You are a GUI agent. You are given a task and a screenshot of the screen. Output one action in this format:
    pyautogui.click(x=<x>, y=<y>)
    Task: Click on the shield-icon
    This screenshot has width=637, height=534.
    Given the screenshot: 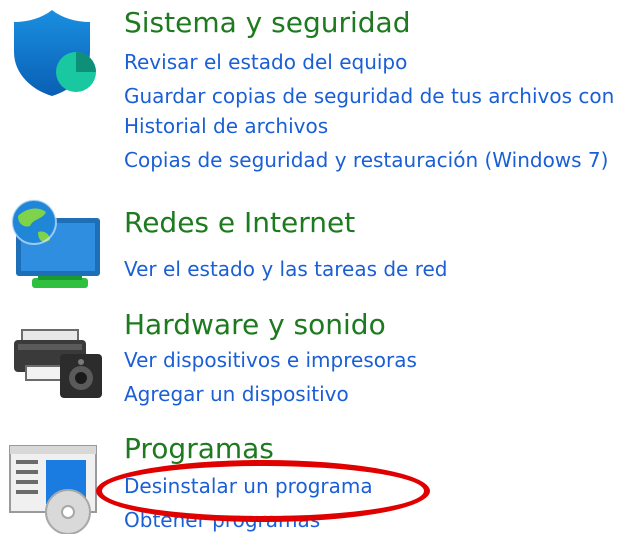 What is the action you would take?
    pyautogui.click(x=56, y=52)
    